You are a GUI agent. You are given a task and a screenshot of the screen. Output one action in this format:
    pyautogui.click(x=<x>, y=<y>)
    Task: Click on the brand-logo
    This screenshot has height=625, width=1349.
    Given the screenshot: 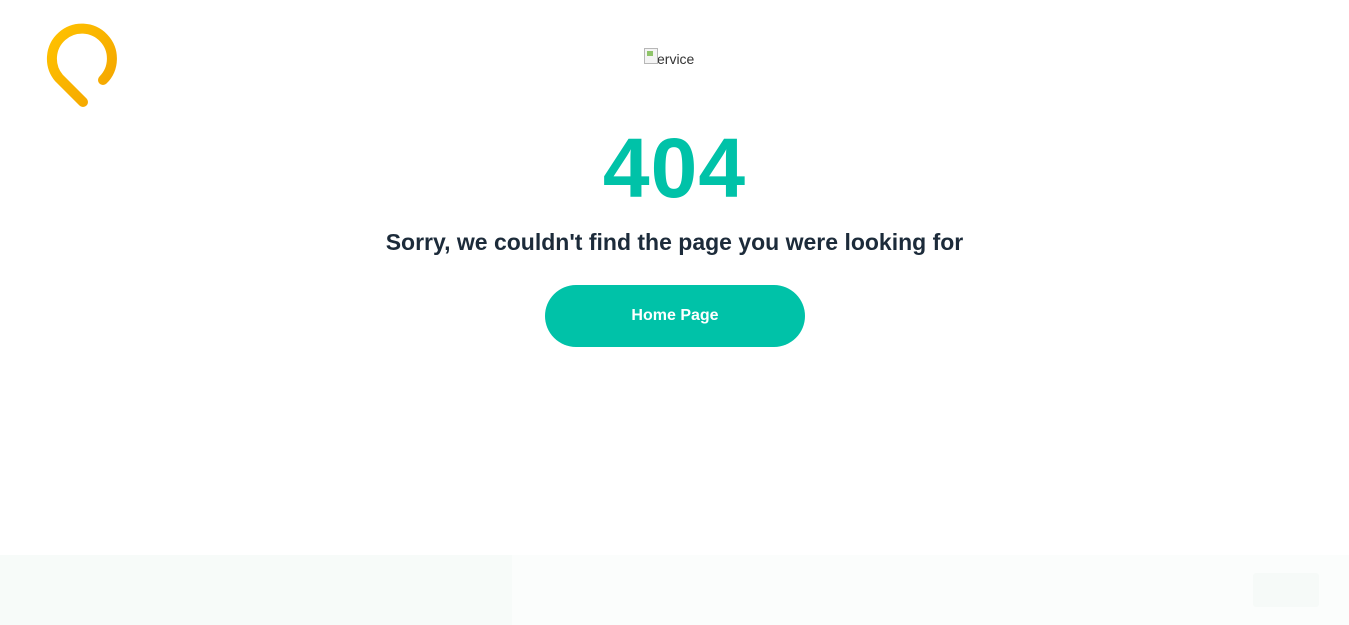 What is the action you would take?
    pyautogui.click(x=84, y=66)
    